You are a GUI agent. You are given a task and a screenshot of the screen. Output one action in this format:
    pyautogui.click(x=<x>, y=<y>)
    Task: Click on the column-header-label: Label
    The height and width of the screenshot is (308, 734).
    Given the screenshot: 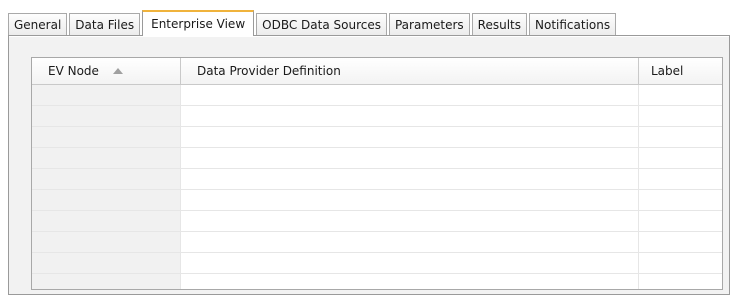 What is the action you would take?
    pyautogui.click(x=667, y=71)
    